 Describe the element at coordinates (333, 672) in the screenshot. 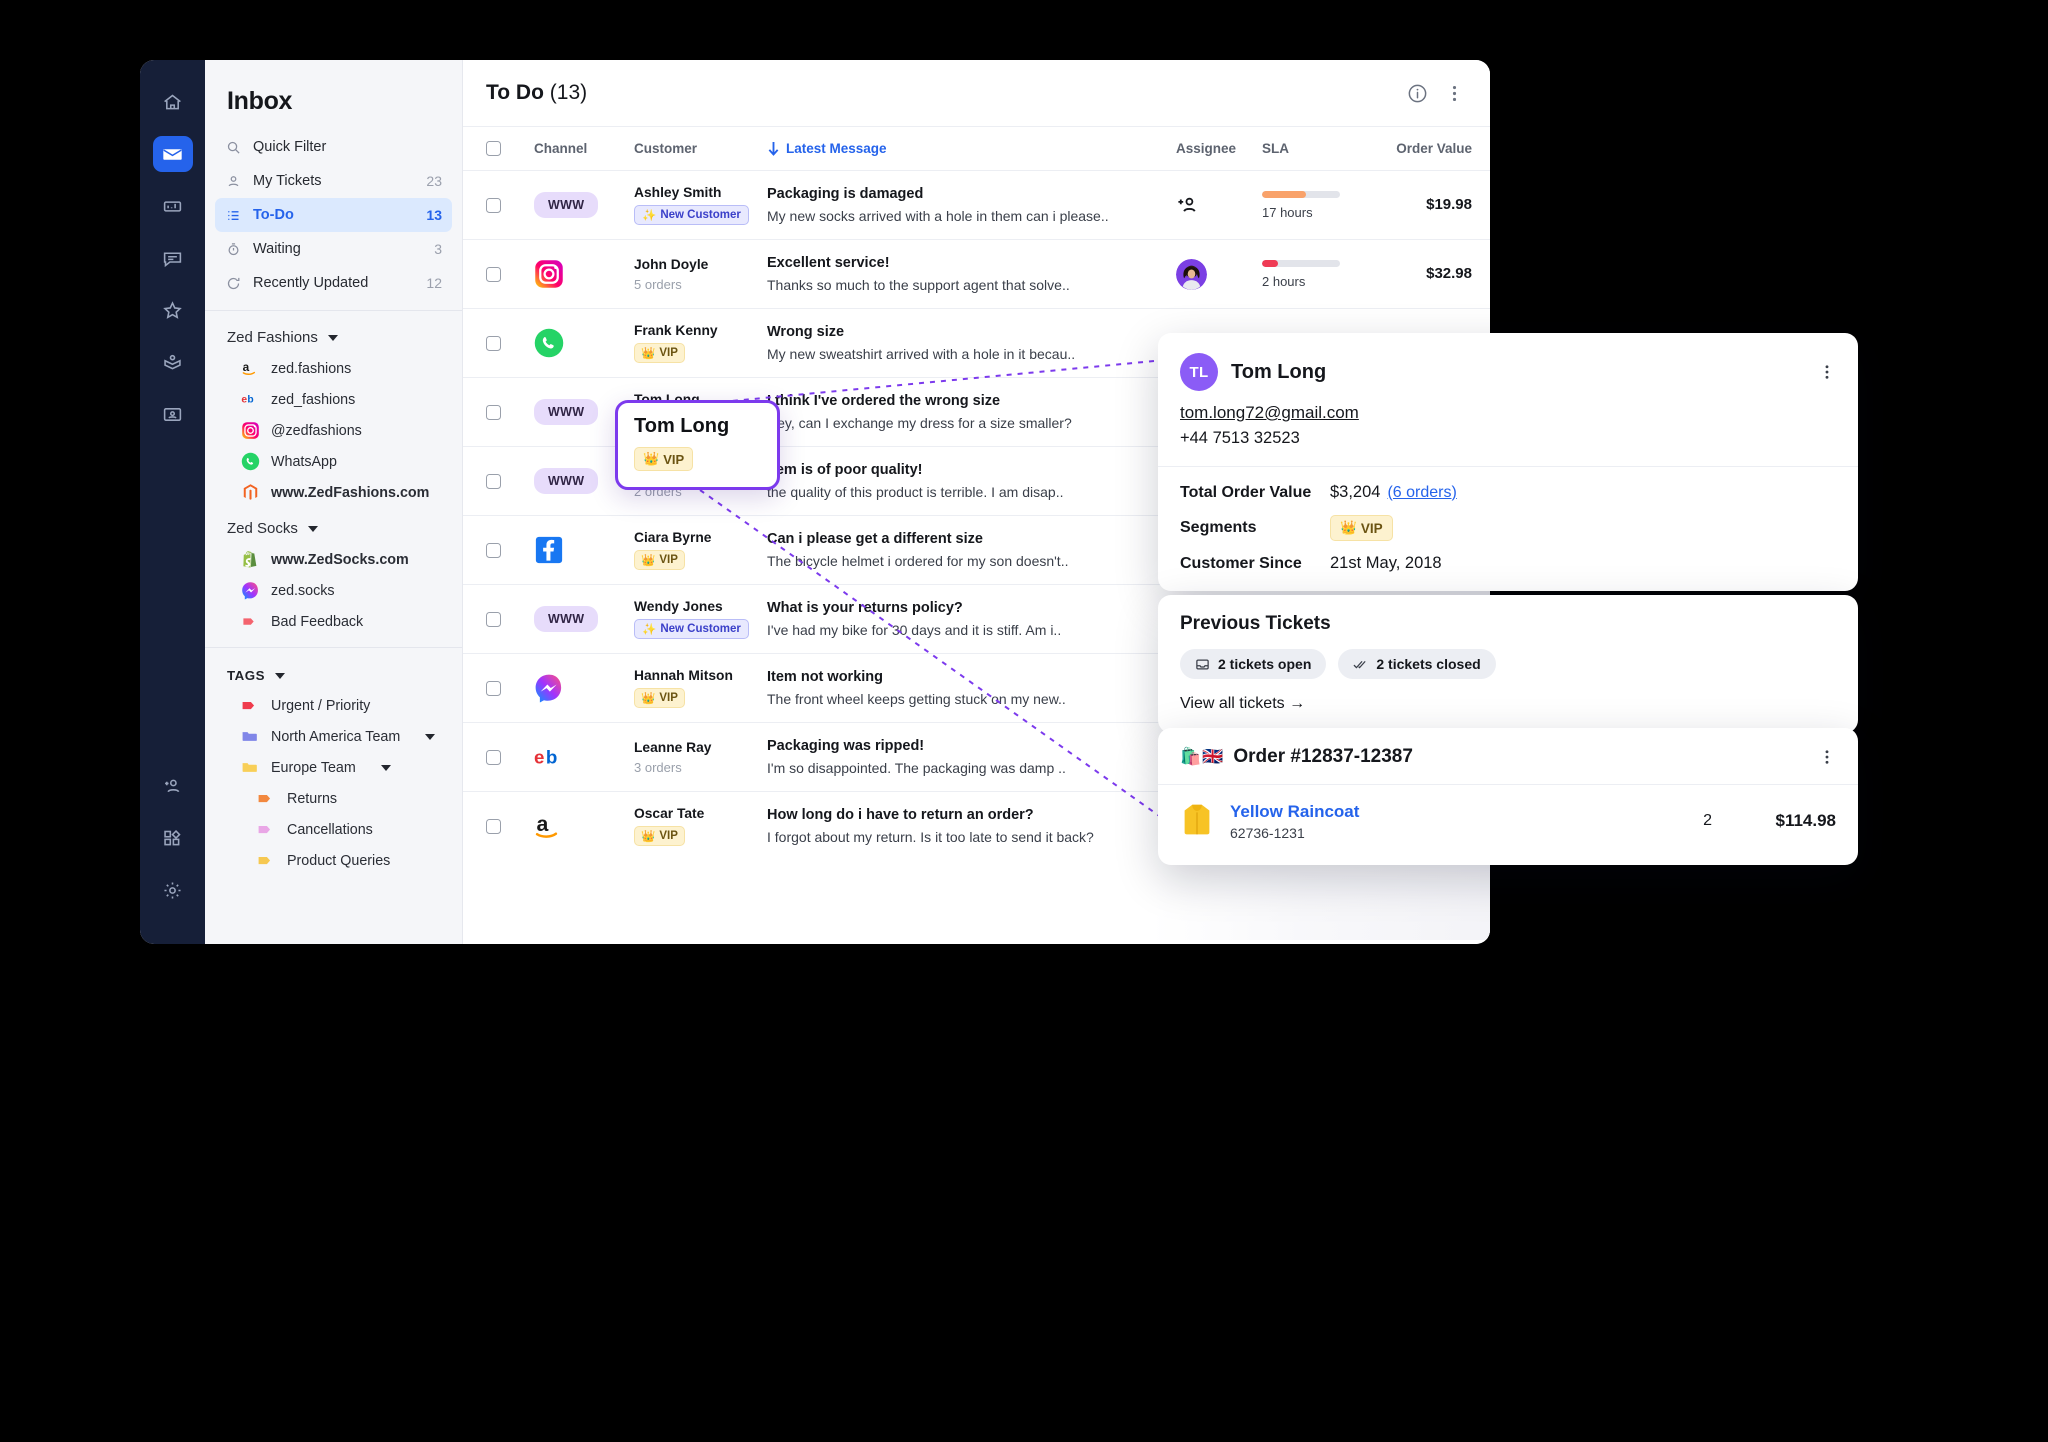

I see `sidebar-group-tags: TAGS` at that location.